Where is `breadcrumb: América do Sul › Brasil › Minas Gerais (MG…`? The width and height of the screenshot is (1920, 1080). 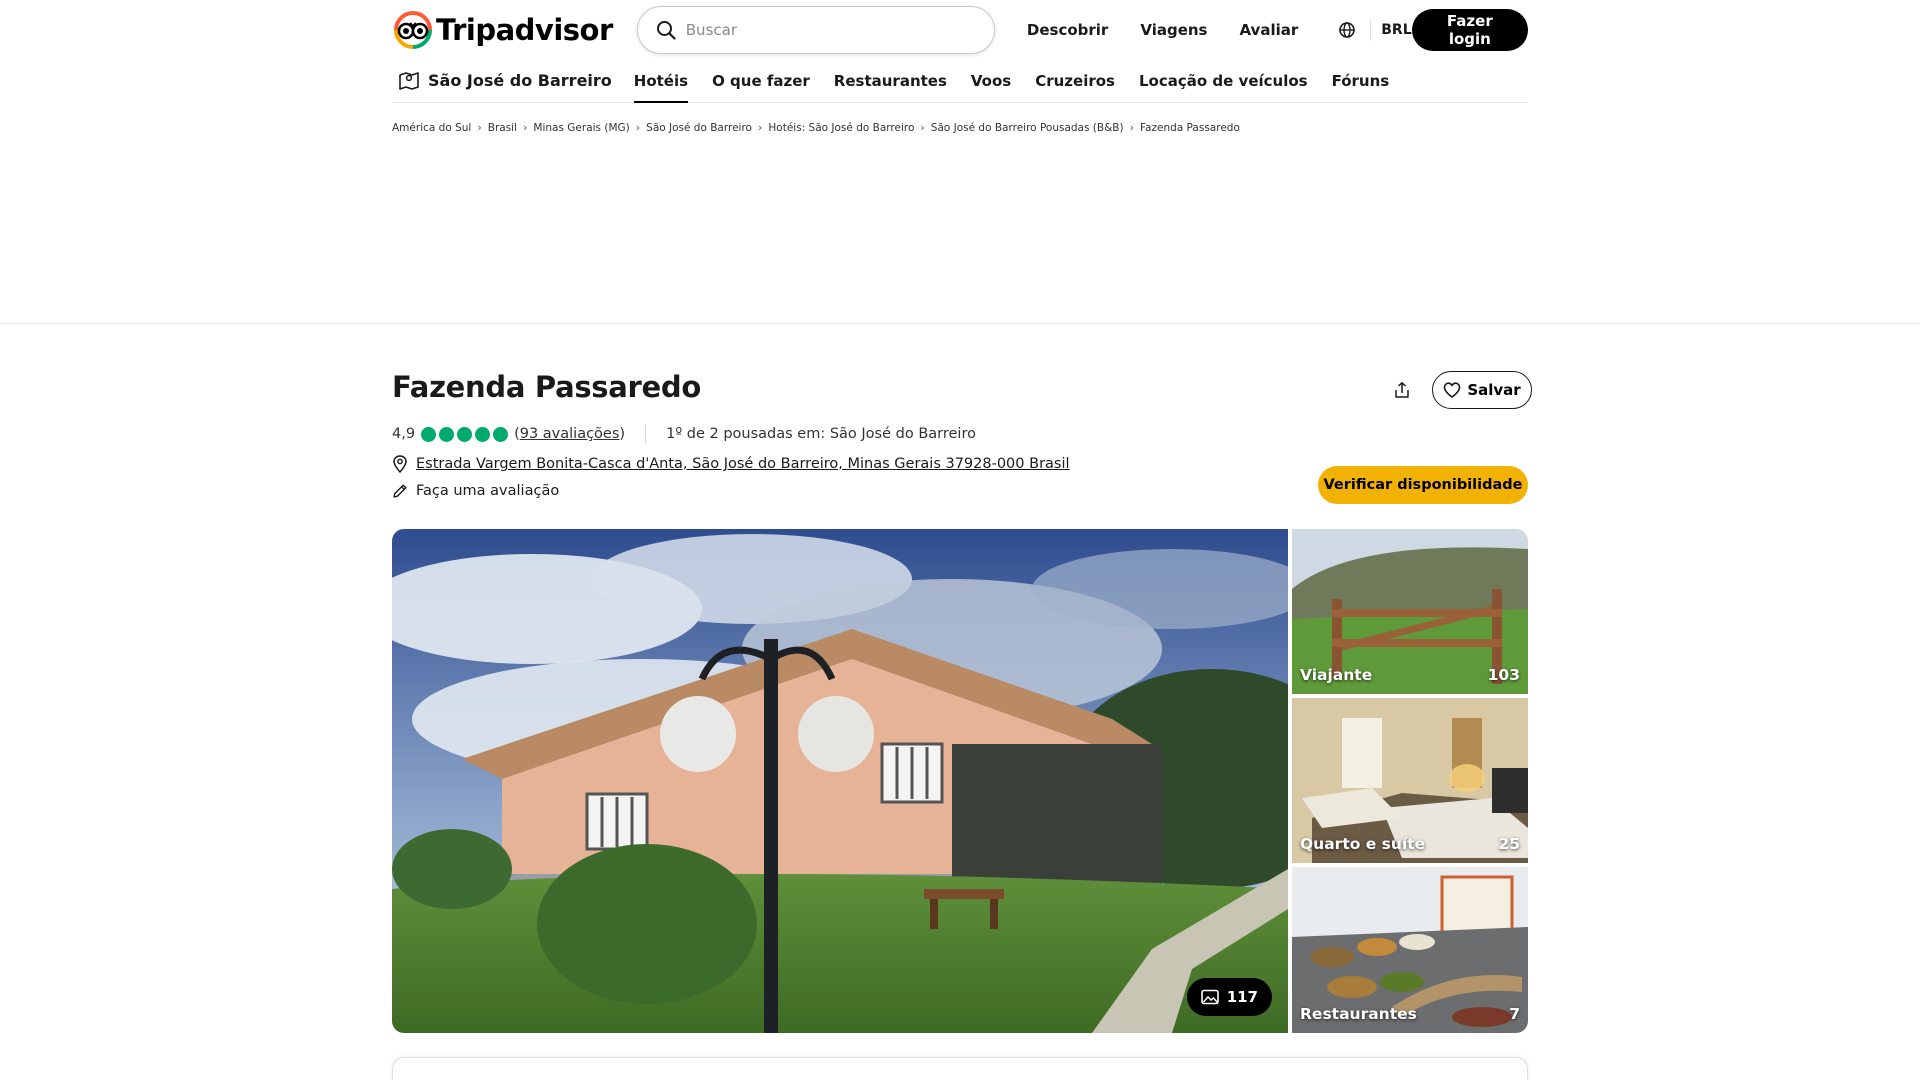 breadcrumb: América do Sul › Brasil › Minas Gerais (MG… is located at coordinates (960, 127).